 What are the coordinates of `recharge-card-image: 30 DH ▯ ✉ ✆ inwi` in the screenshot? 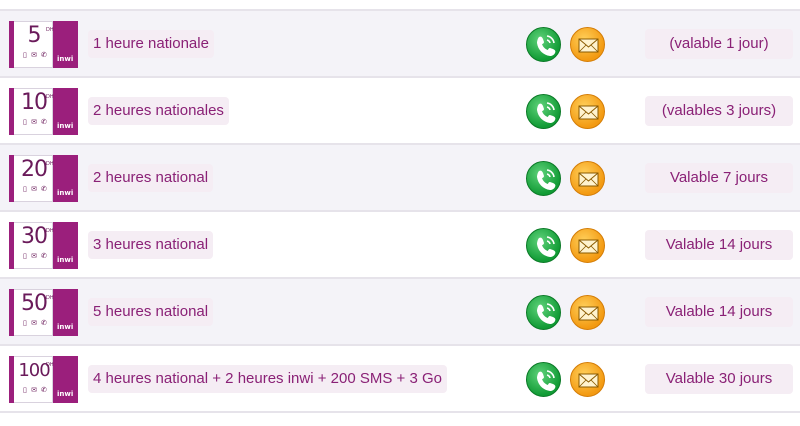 It's located at (43, 245).